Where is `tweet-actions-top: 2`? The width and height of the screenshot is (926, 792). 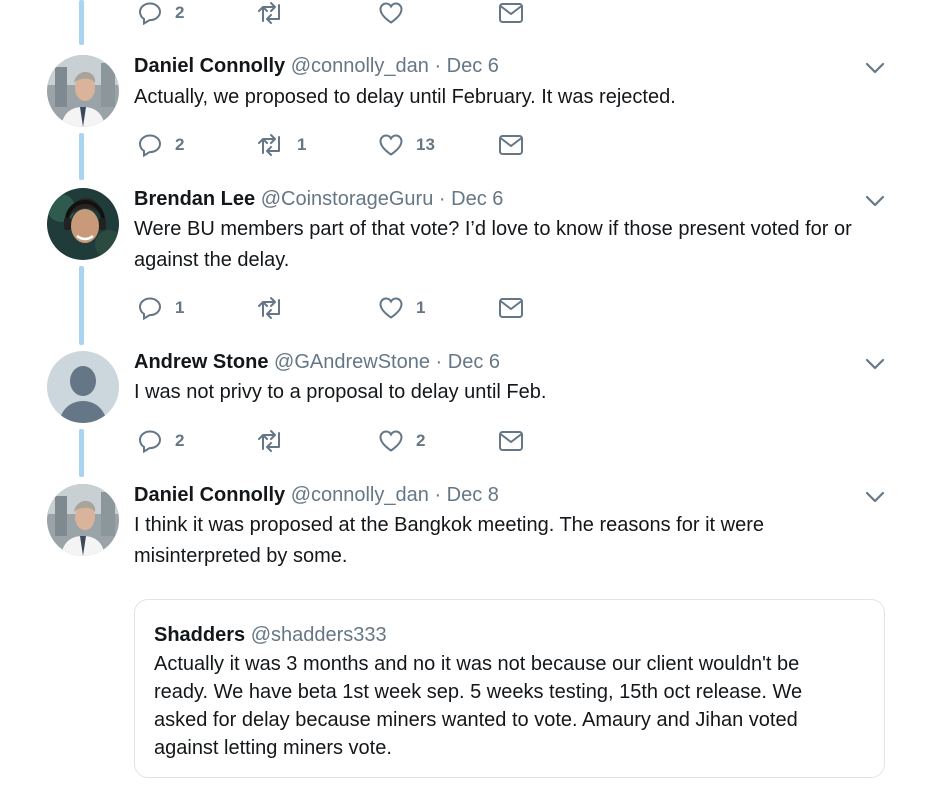 tweet-actions-top: 2 is located at coordinates (344, 13).